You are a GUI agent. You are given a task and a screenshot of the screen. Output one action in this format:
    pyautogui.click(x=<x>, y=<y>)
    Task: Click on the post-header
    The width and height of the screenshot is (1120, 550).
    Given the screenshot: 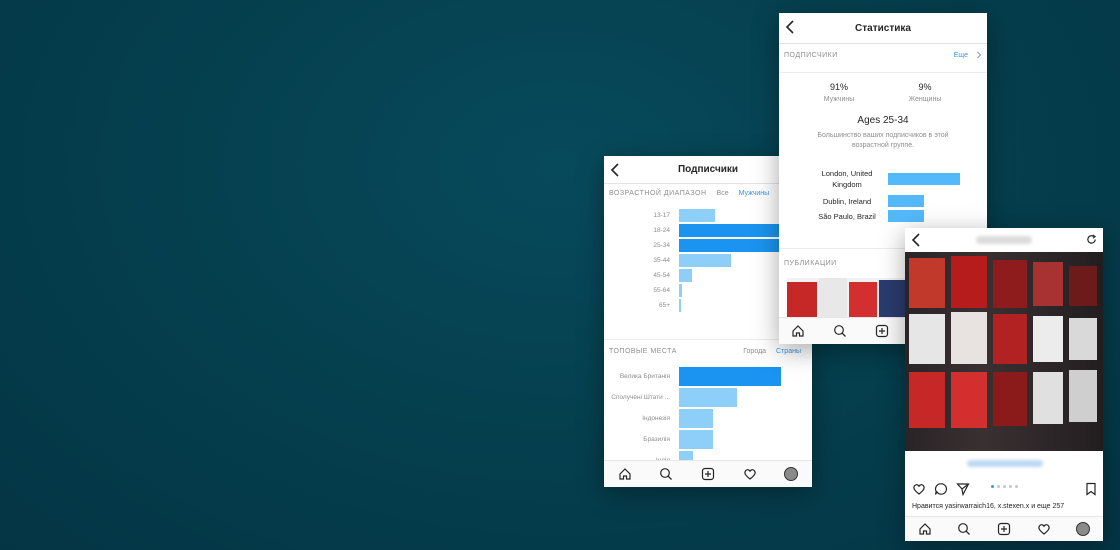 What is the action you would take?
    pyautogui.click(x=1004, y=240)
    